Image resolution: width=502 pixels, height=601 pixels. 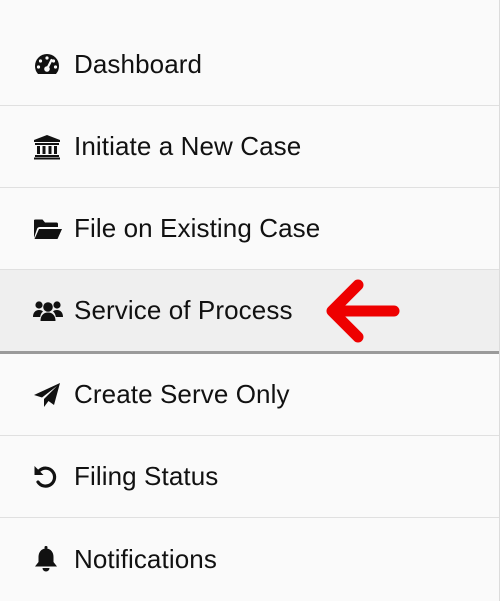 What do you see at coordinates (48, 229) in the screenshot?
I see `folder-open-icon` at bounding box center [48, 229].